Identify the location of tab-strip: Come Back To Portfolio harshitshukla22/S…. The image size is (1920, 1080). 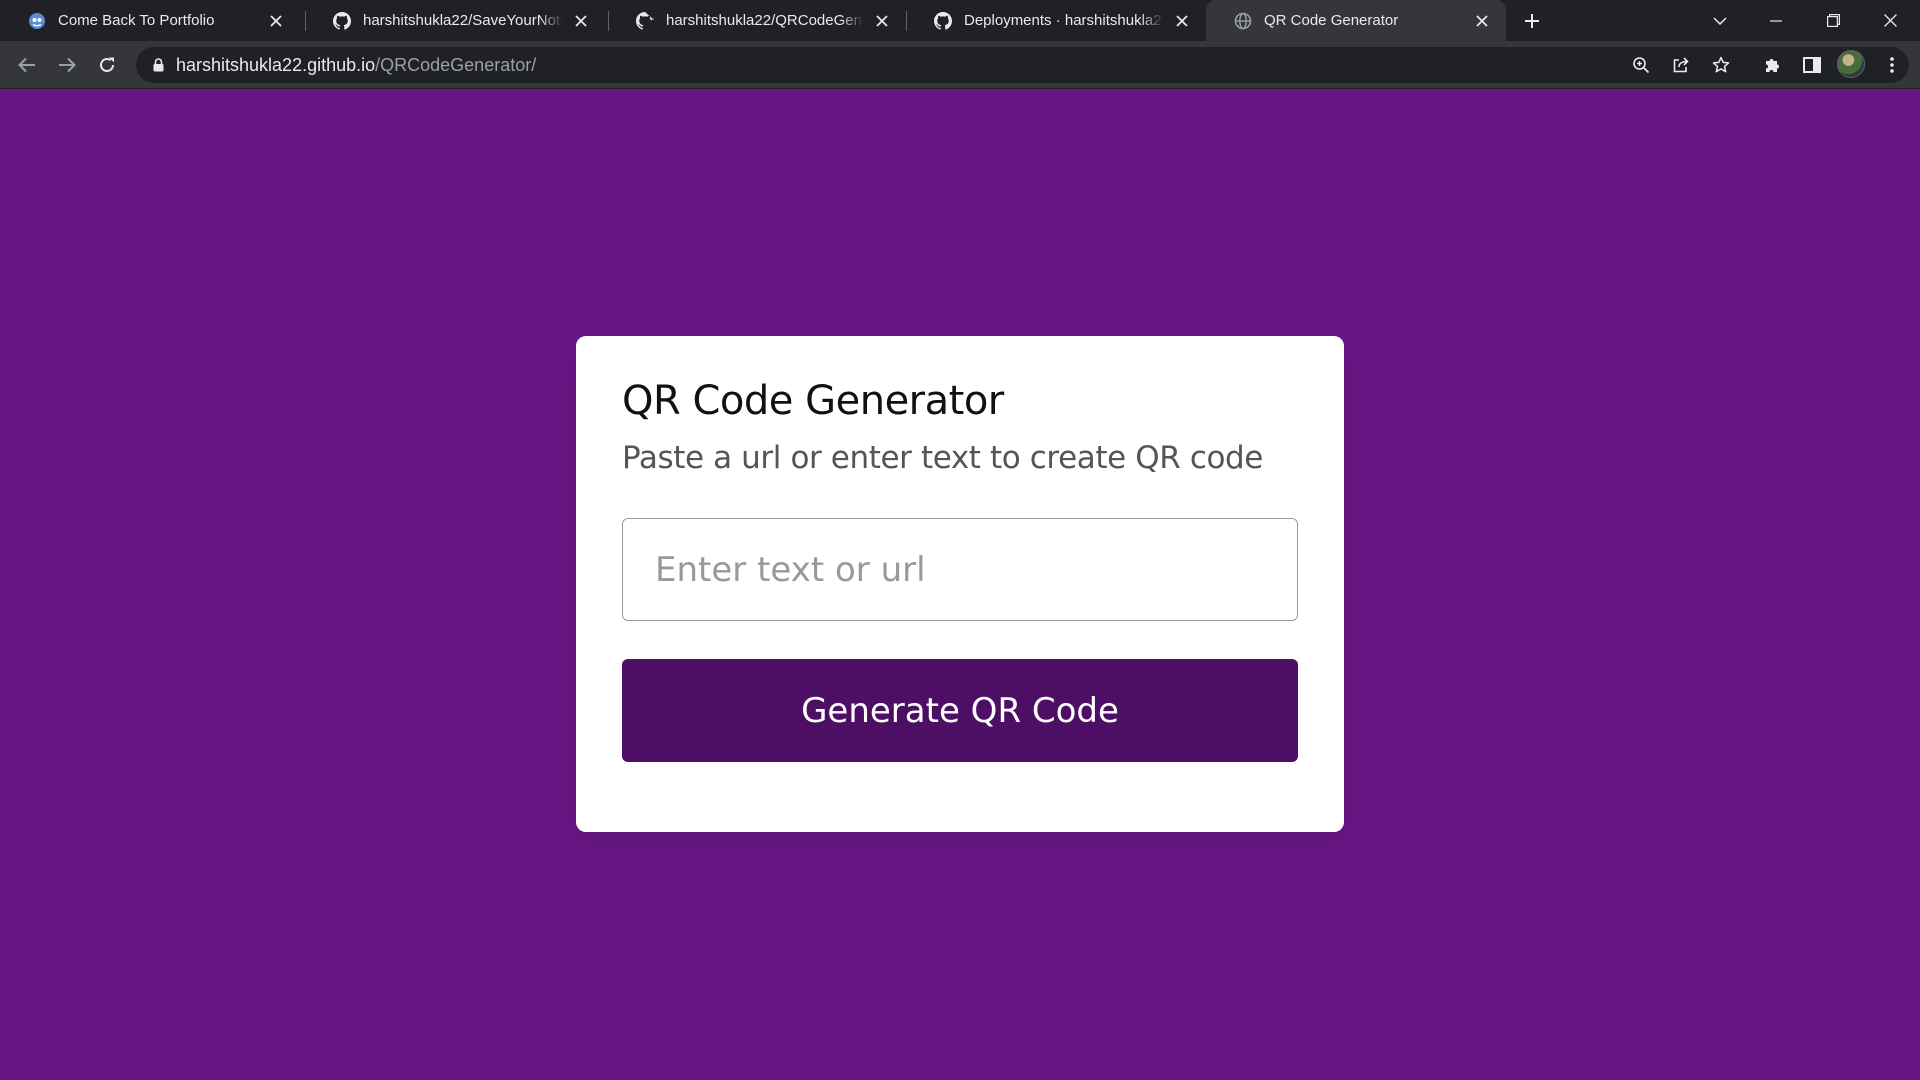
(960, 20).